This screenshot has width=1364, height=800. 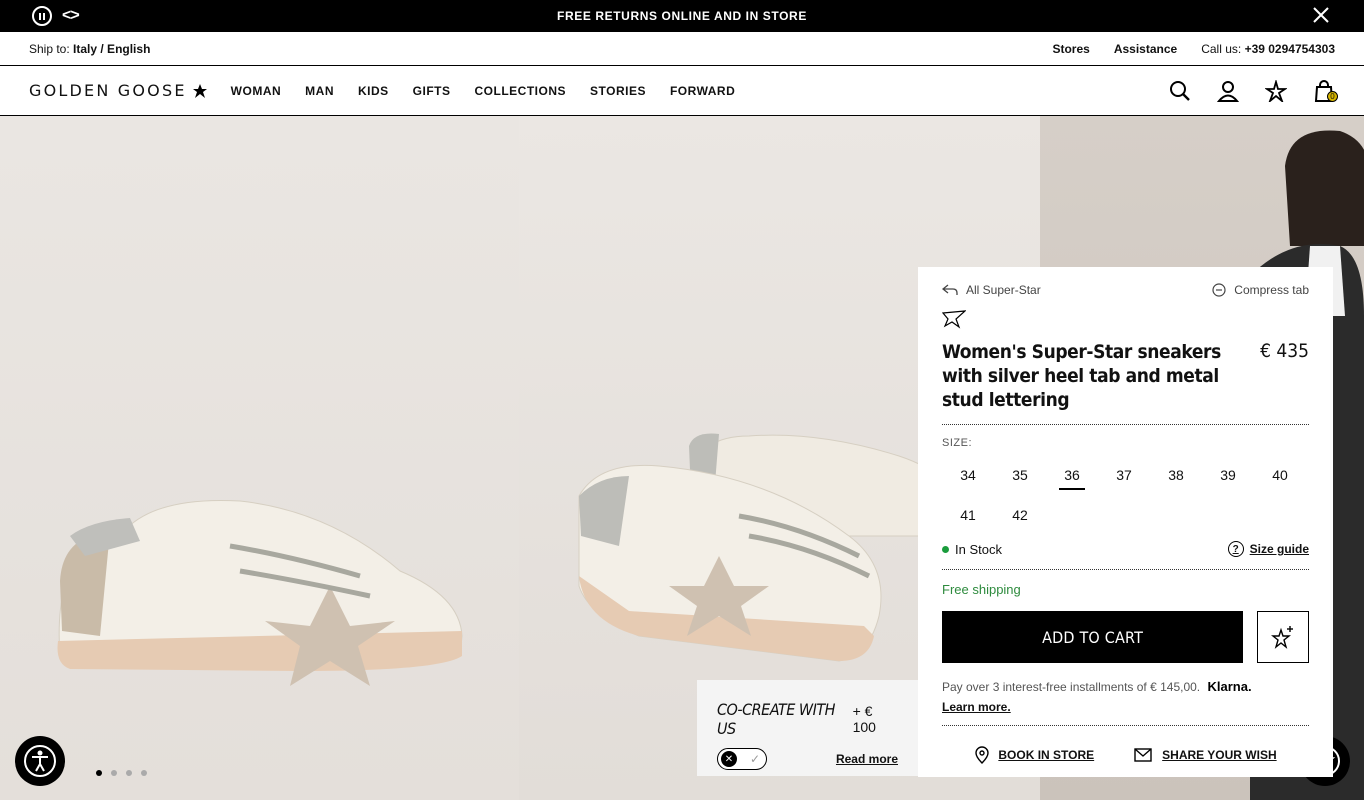 I want to click on wishlist-star-icon, so click(x=1276, y=90).